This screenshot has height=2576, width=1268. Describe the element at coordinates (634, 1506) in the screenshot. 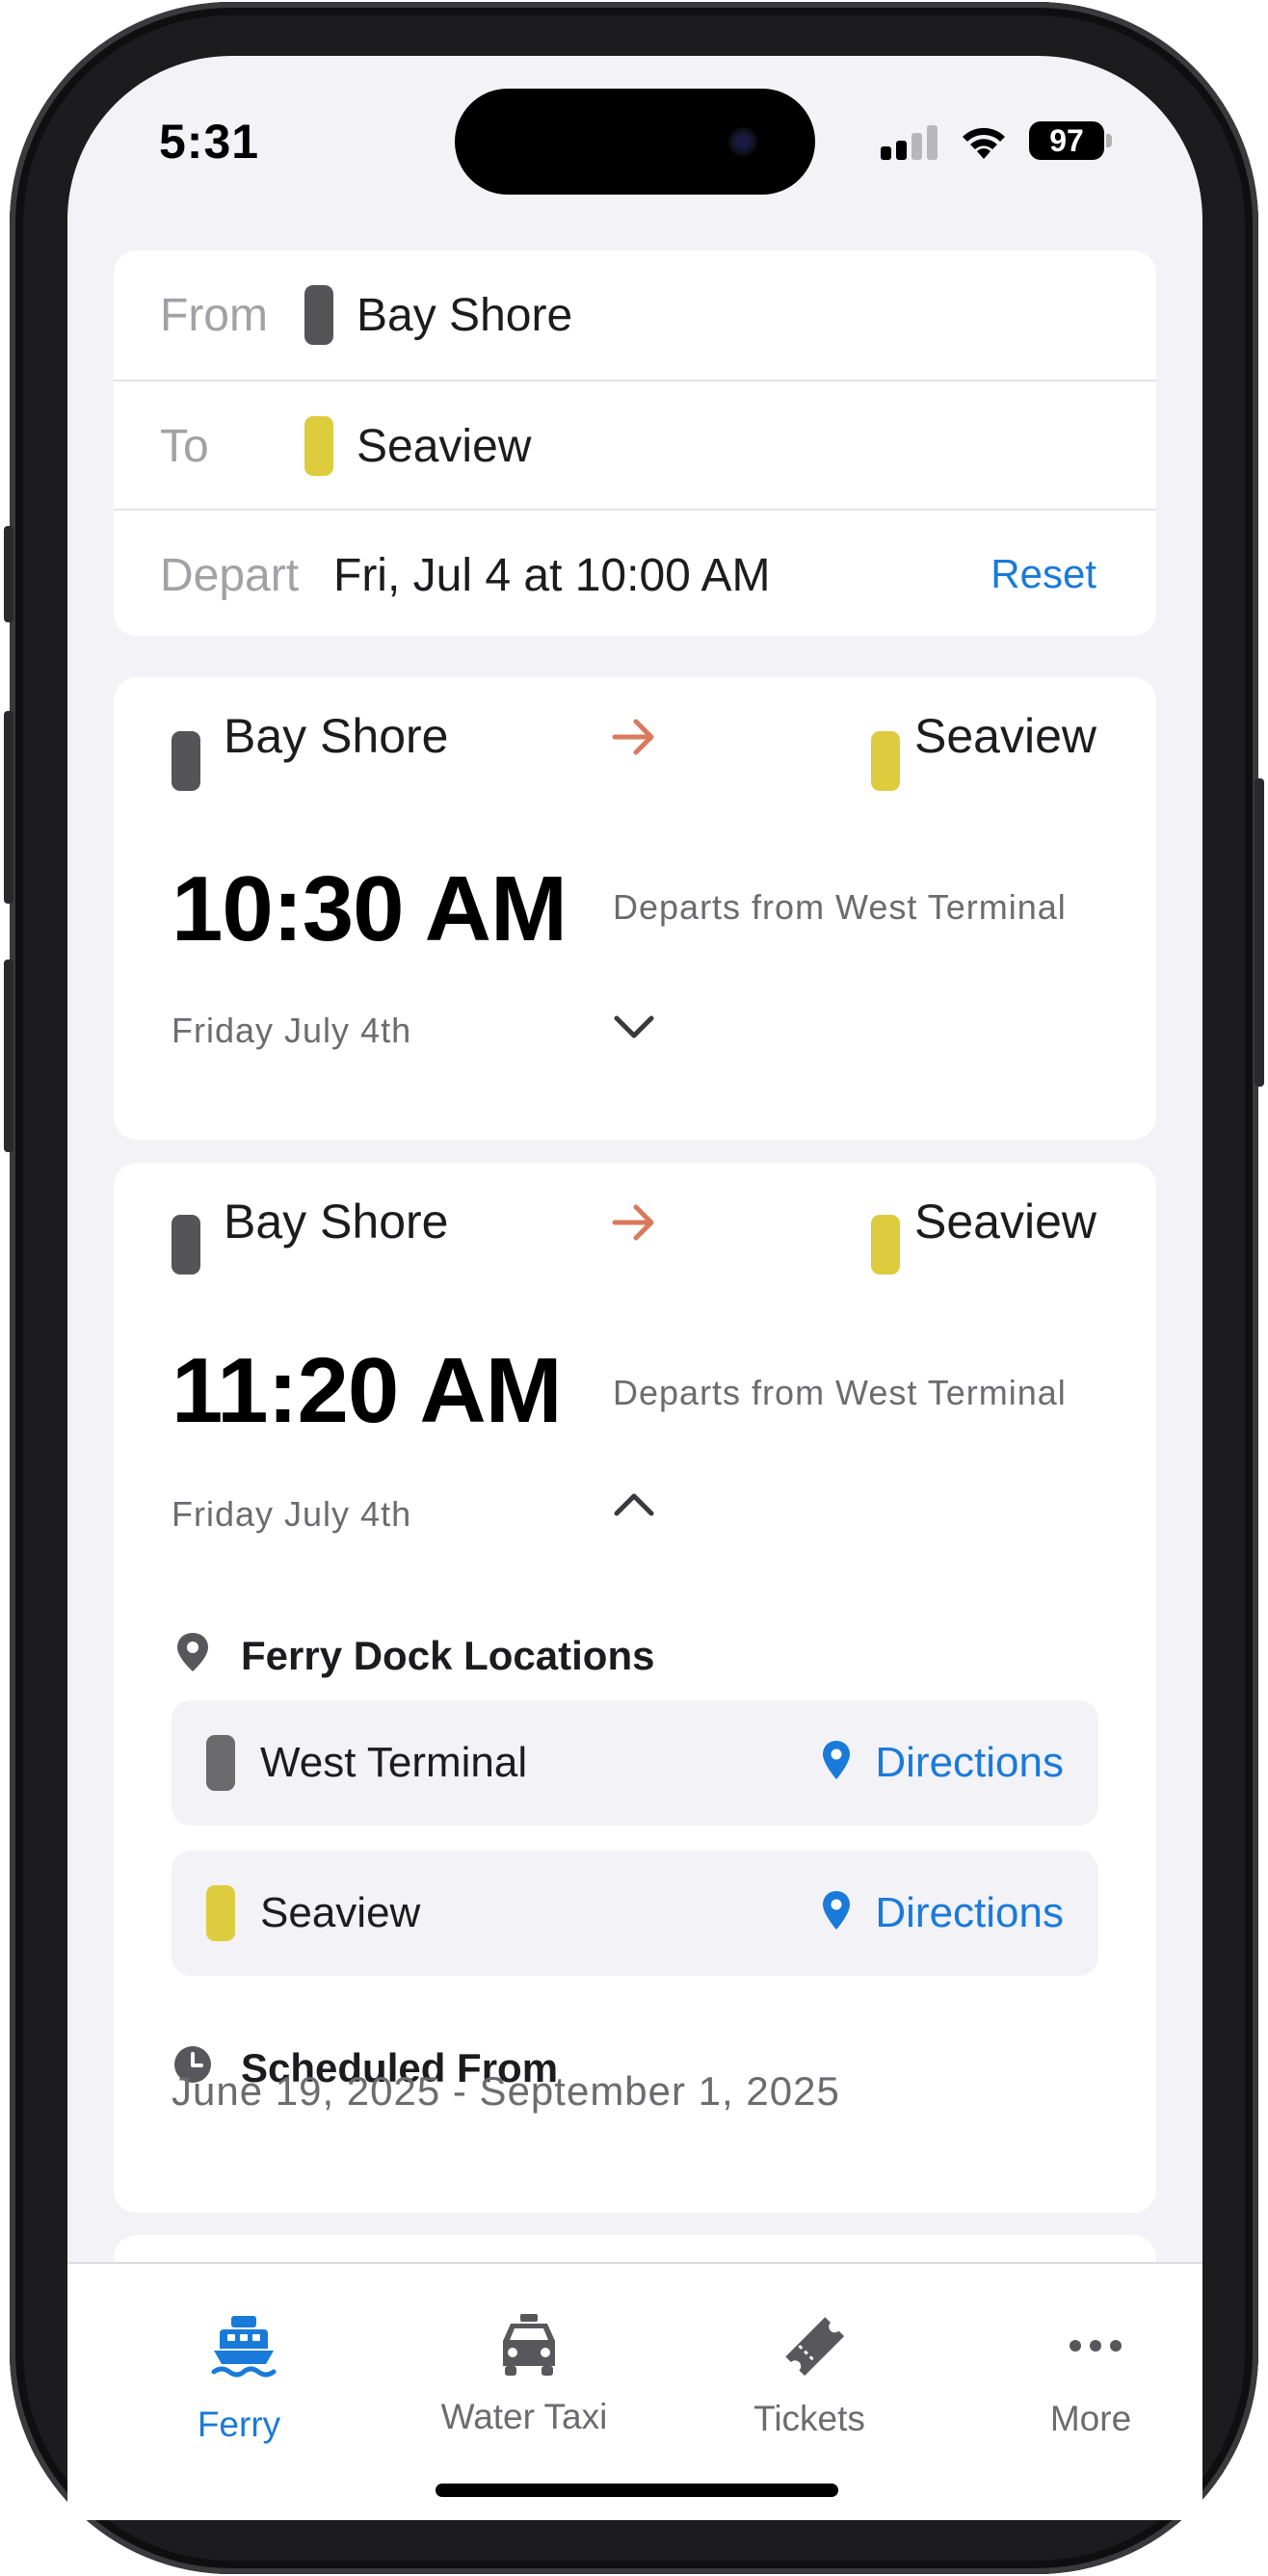

I see `chevron-up-icon` at that location.